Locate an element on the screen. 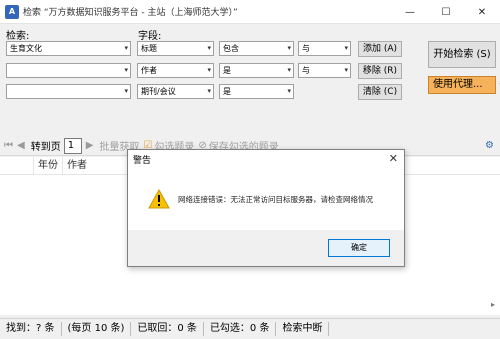 The image size is (500, 339). match-select-3: 是 ▾ is located at coordinates (256, 91).